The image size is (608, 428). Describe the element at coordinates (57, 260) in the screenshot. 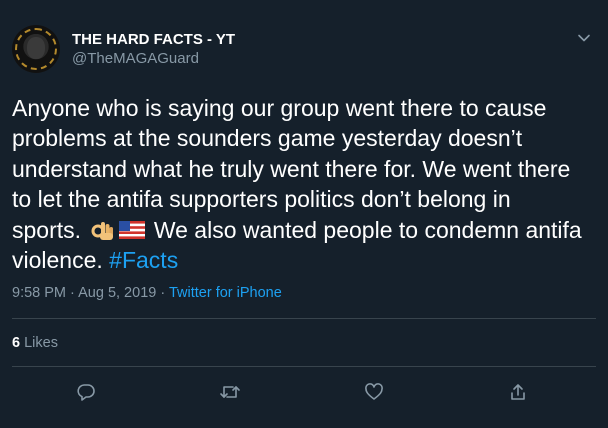

I see `tweet-line: violence.` at that location.